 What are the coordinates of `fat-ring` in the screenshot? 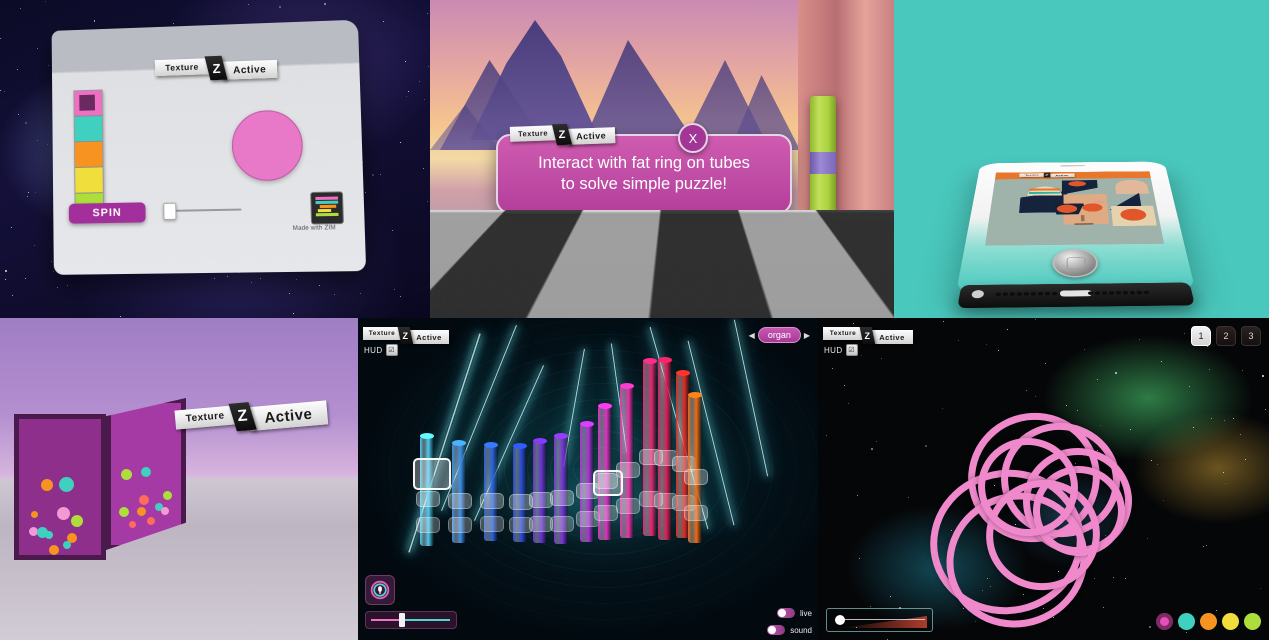 It's located at (823, 163).